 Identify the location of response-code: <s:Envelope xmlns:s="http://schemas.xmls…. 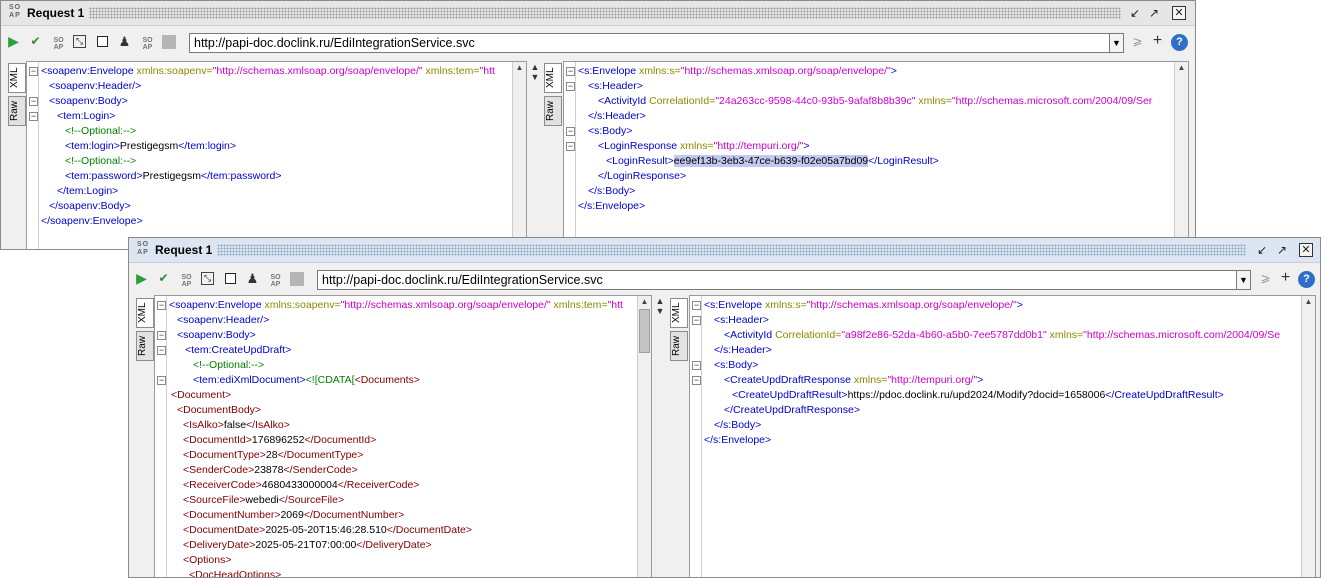
(882, 155).